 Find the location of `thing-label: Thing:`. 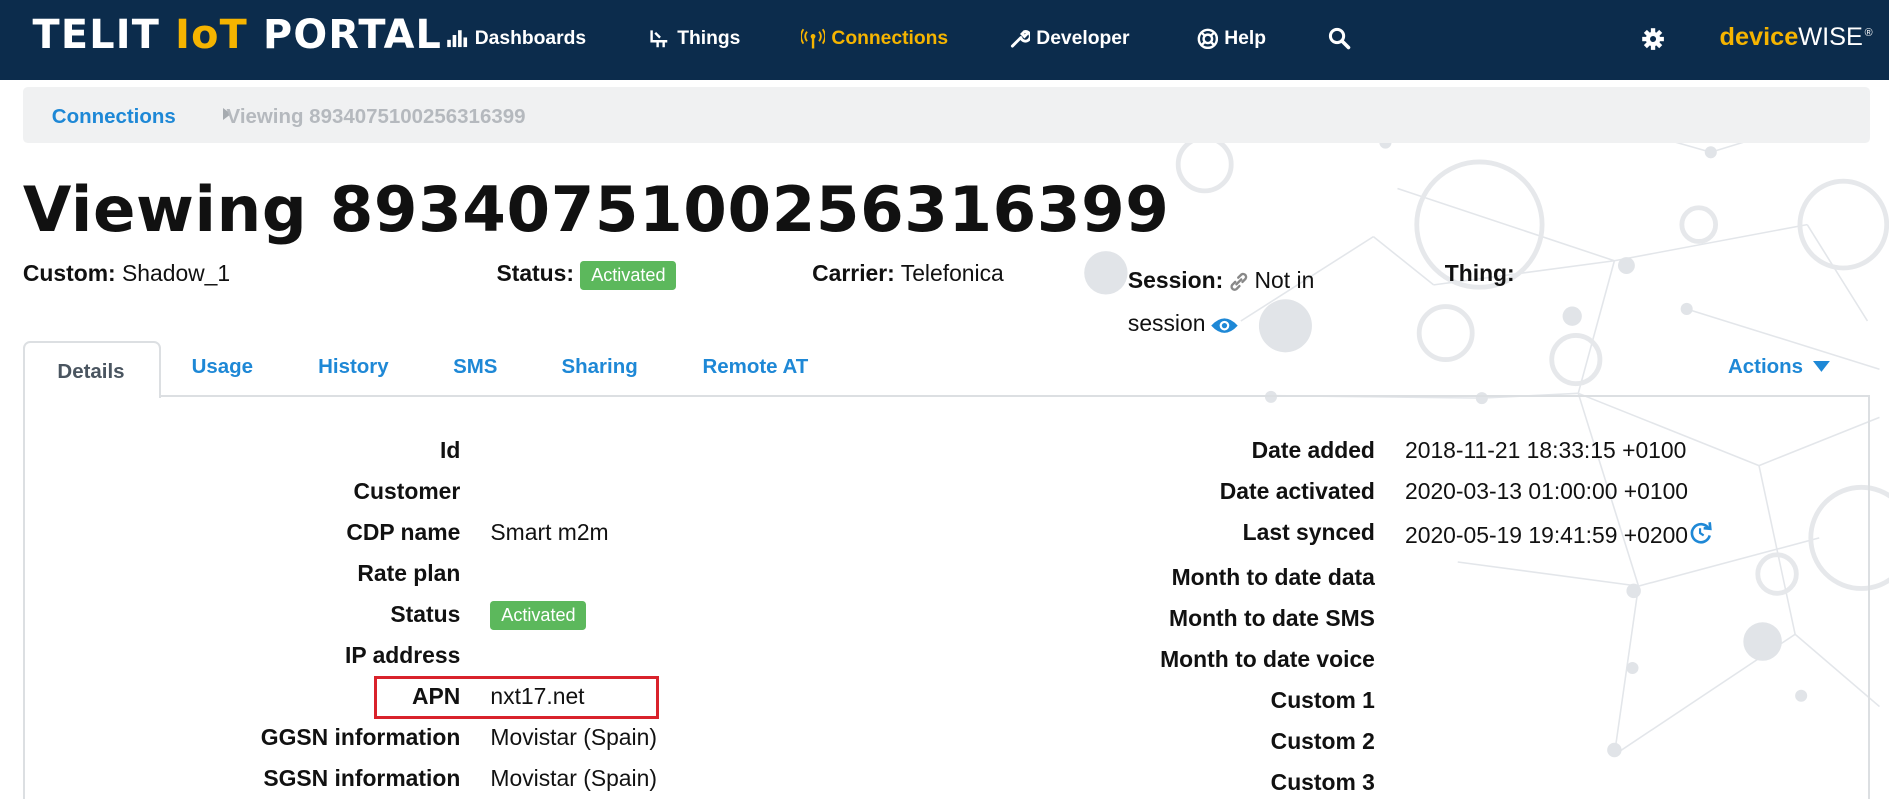

thing-label: Thing: is located at coordinates (1479, 273).